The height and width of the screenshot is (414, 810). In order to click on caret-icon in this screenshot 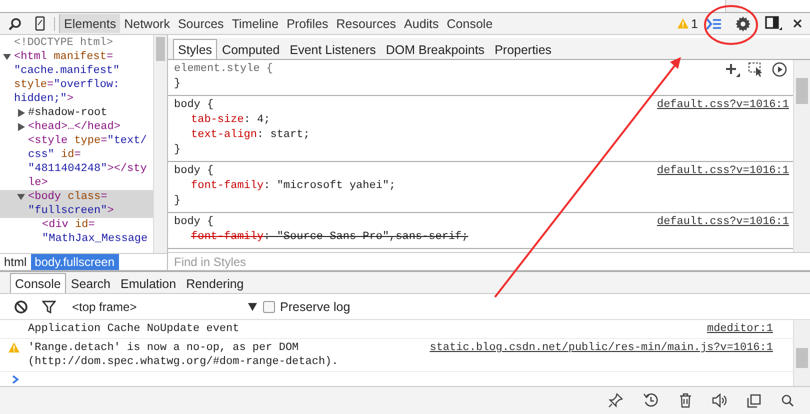, I will do `click(252, 306)`.